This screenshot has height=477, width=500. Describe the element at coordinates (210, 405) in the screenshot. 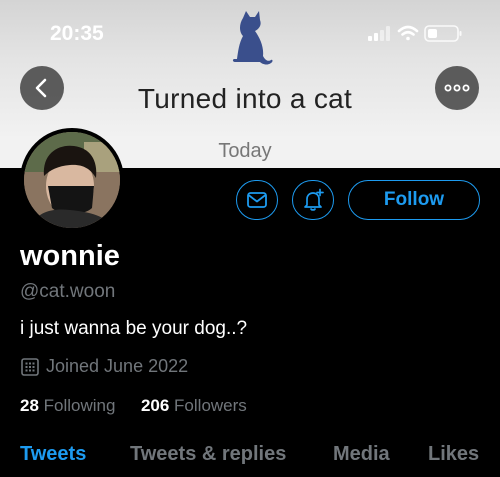

I see `followers-label: Followers` at that location.